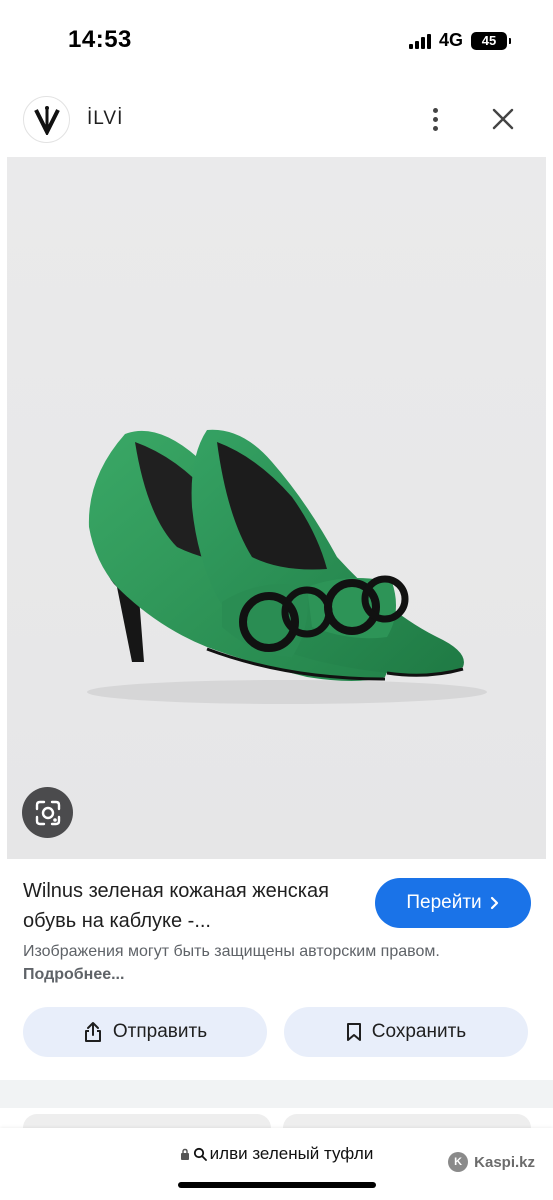 This screenshot has height=1200, width=553. Describe the element at coordinates (200, 1154) in the screenshot. I see `search-icon` at that location.